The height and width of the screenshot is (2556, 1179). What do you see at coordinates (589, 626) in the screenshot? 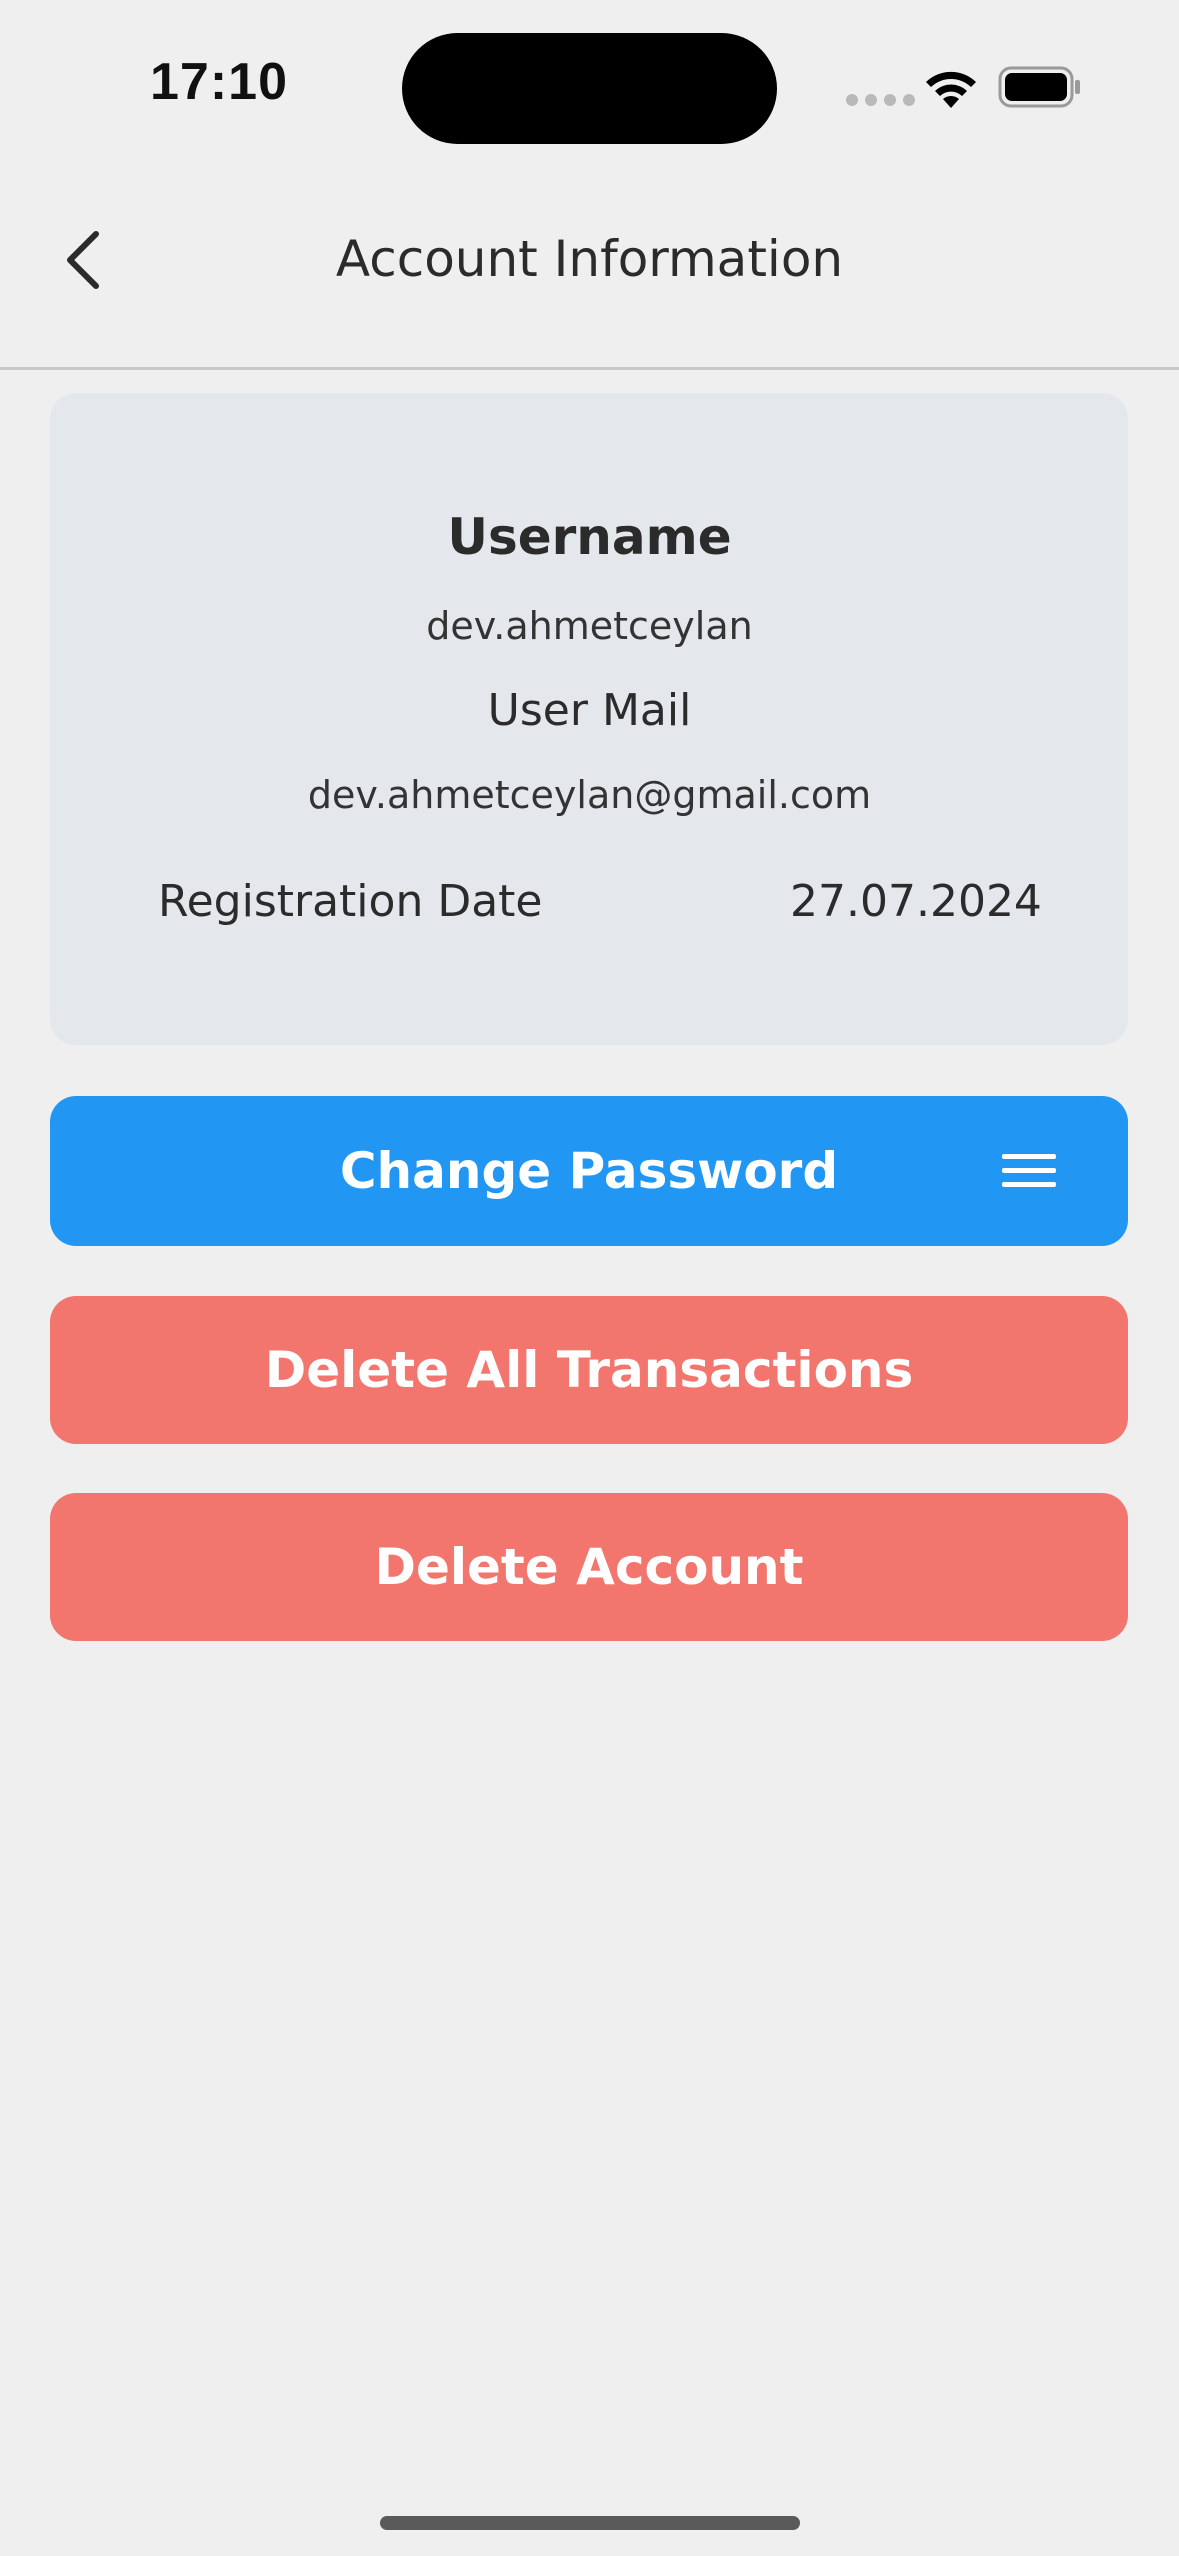
I see `username-value: dev.ahmetceylan` at bounding box center [589, 626].